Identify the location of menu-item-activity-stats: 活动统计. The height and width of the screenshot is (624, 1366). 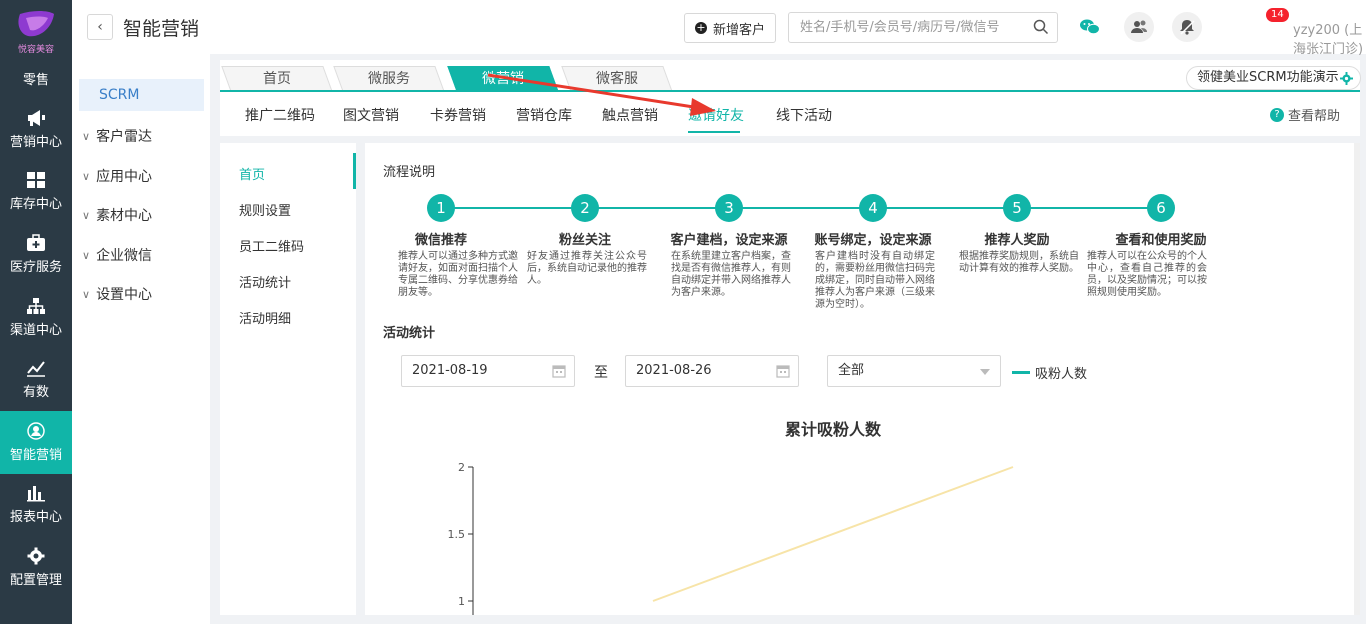
(265, 281).